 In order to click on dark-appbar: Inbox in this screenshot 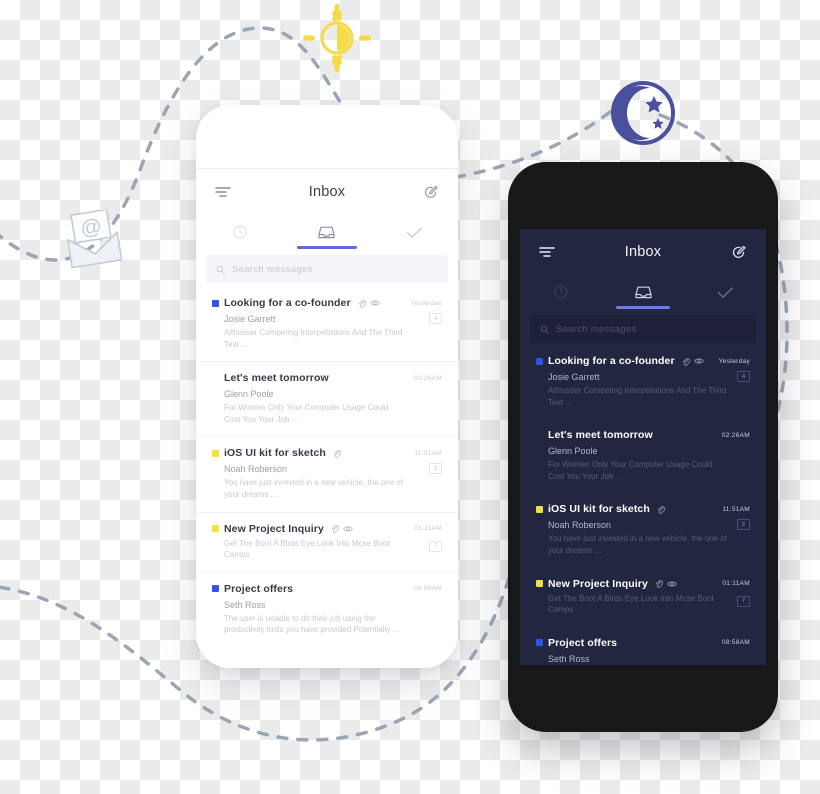, I will do `click(643, 252)`.